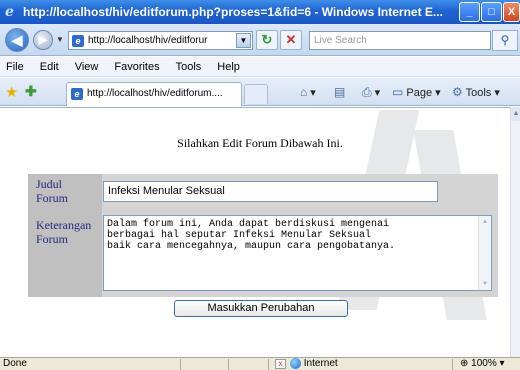 The width and height of the screenshot is (520, 370). What do you see at coordinates (261, 308) in the screenshot?
I see `submit-button: Masukkan Perubahan` at bounding box center [261, 308].